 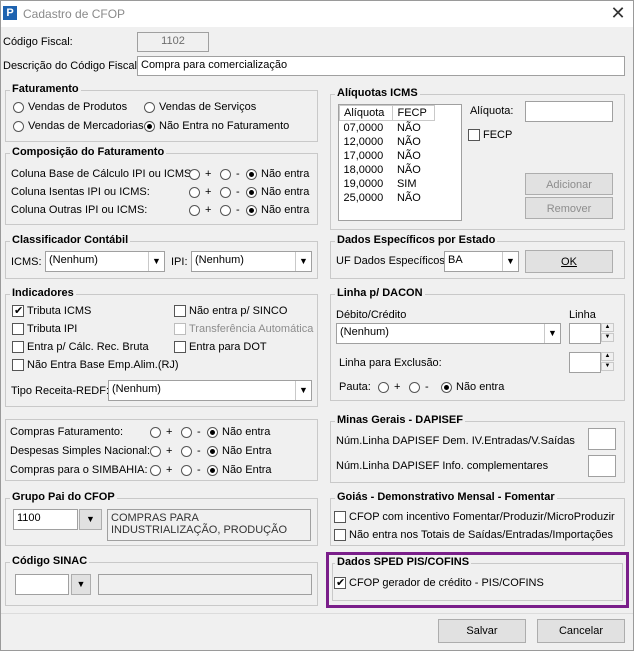 What do you see at coordinates (498, 135) in the screenshot?
I see `fecp-label: FECP` at bounding box center [498, 135].